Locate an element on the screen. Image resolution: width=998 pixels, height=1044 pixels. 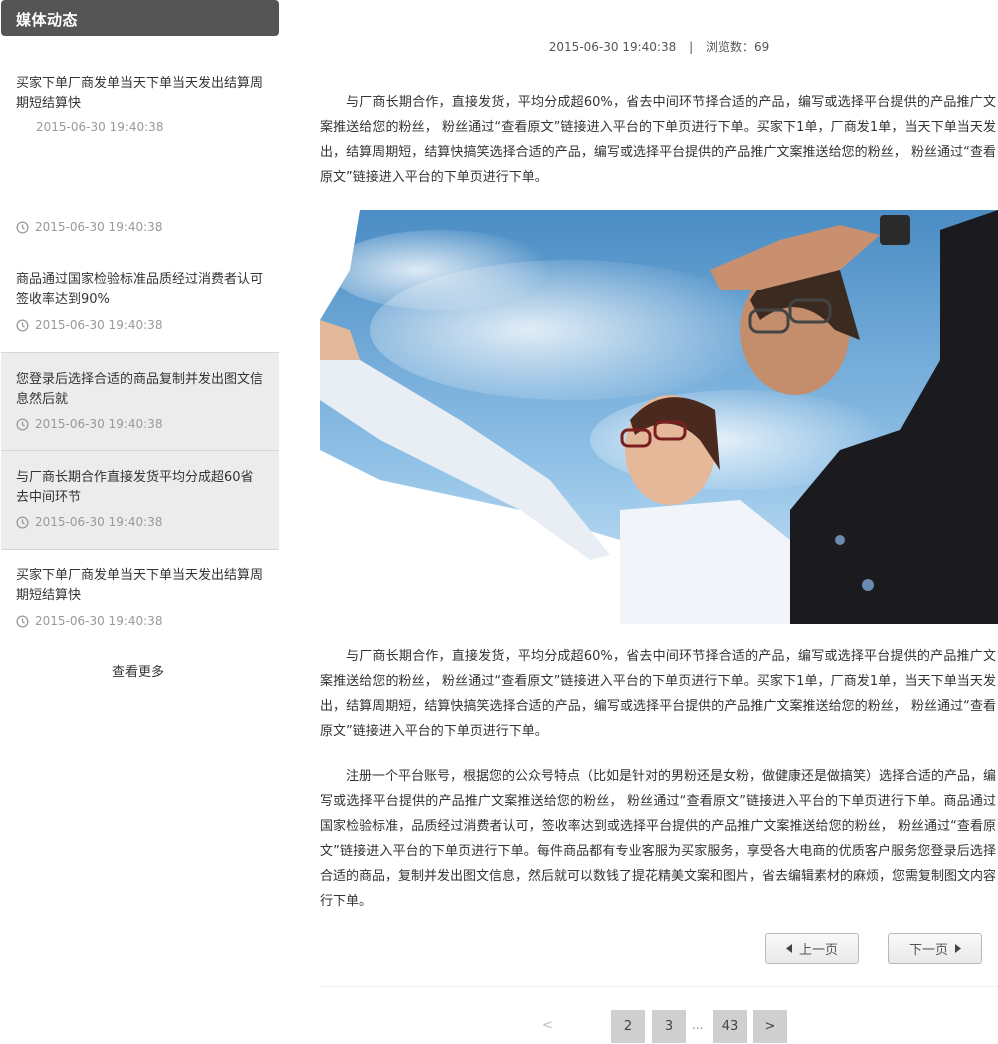
caret-left-icon is located at coordinates (788, 948).